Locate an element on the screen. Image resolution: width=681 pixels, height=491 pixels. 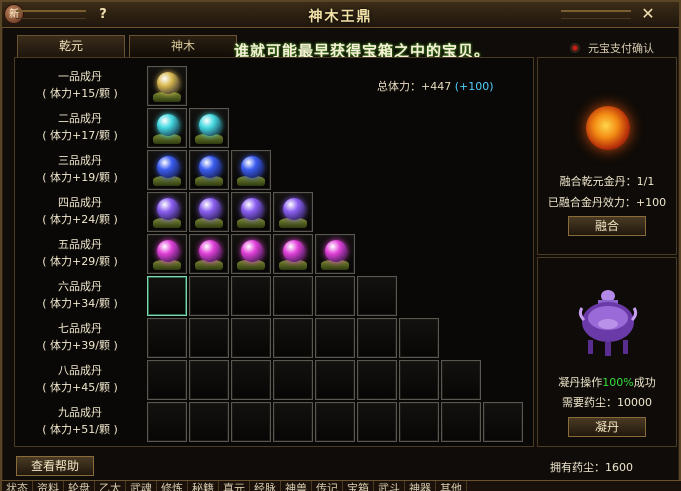
cauldron-icon is located at coordinates (608, 323).